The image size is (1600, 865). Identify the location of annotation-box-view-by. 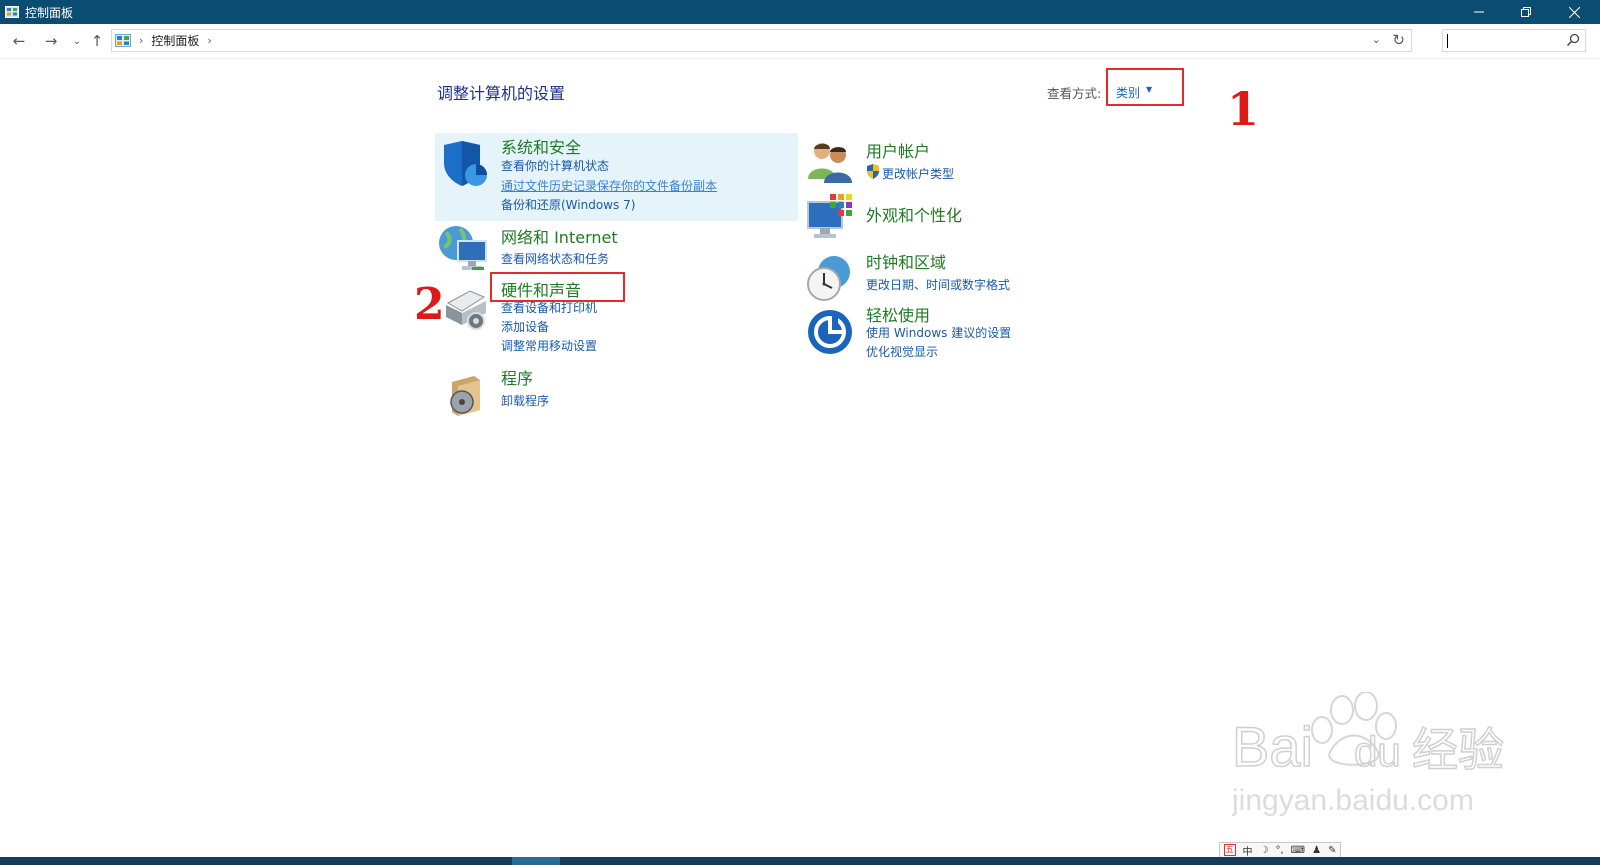
(1145, 87).